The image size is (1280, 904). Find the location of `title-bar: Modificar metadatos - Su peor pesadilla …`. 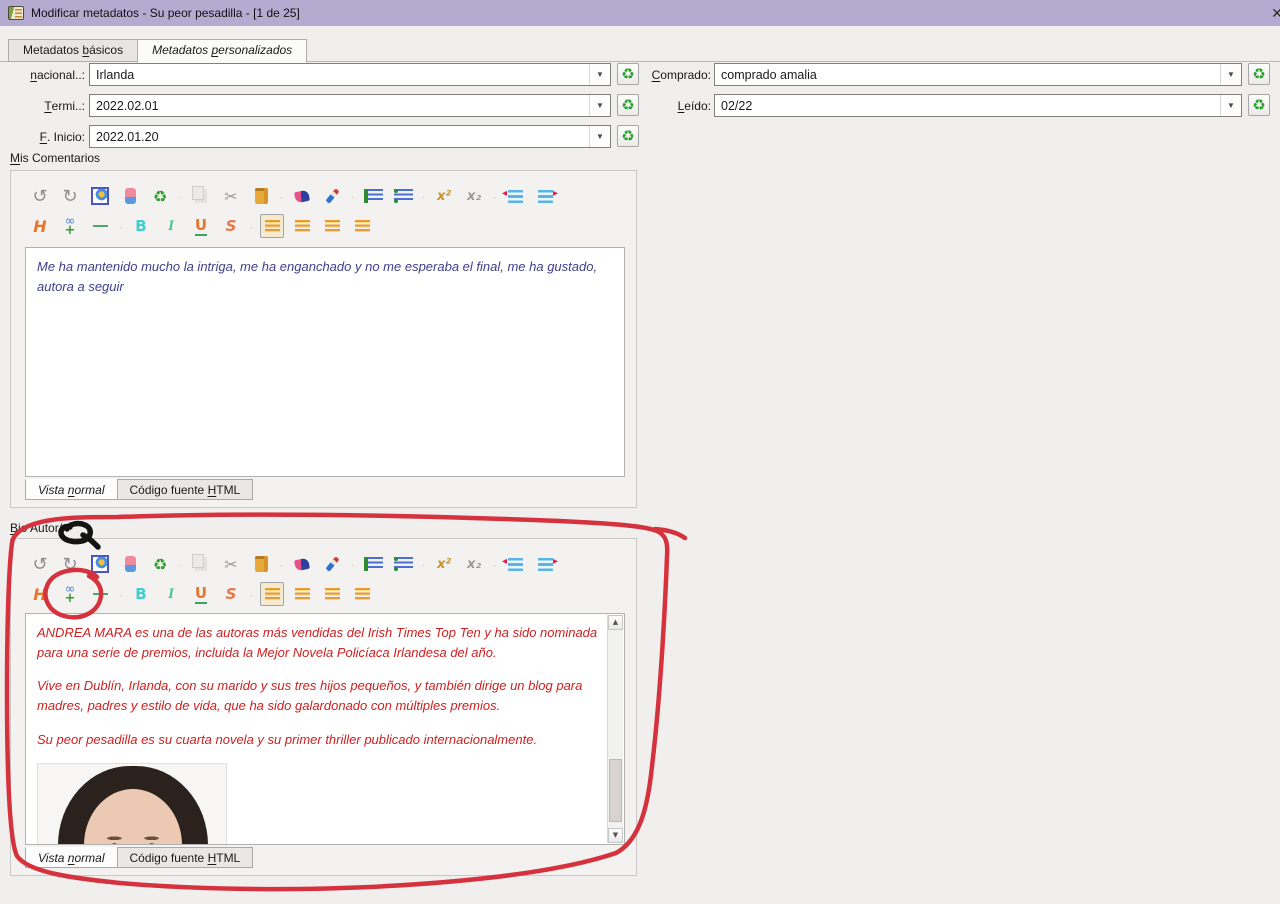

title-bar: Modificar metadatos - Su peor pesadilla … is located at coordinates (640, 13).